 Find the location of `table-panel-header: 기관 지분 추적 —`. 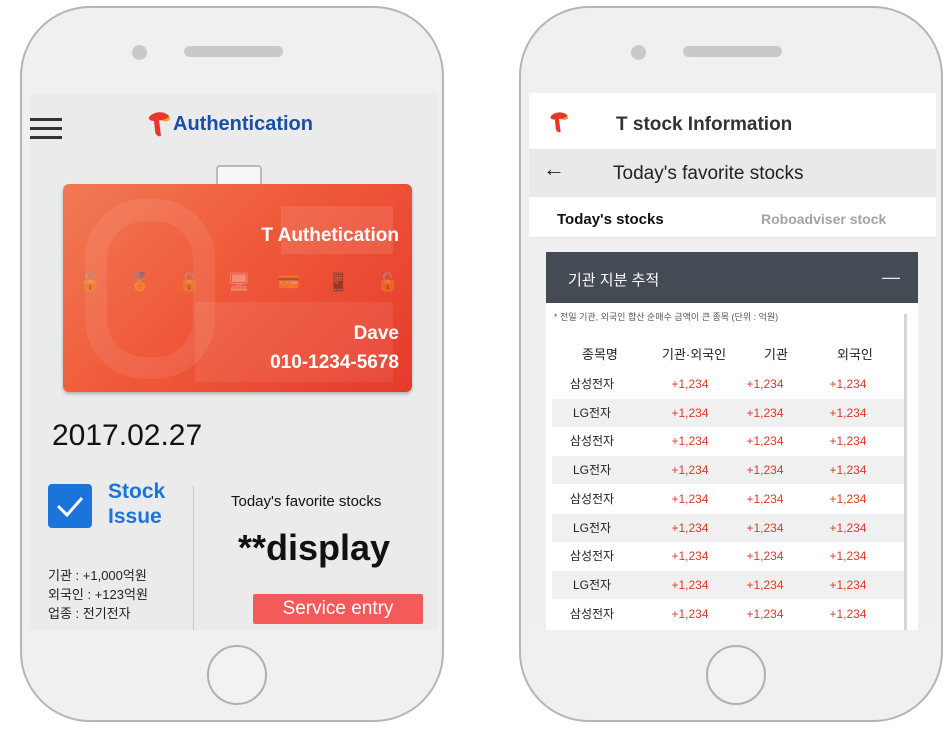

table-panel-header: 기관 지분 추적 — is located at coordinates (732, 277).